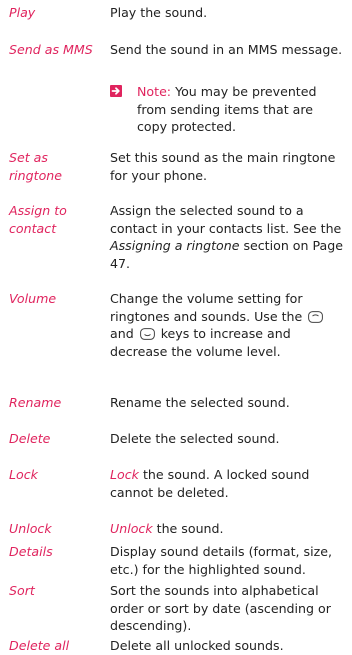 The image size is (352, 655). What do you see at coordinates (22, 12) in the screenshot?
I see `option-term: Play` at bounding box center [22, 12].